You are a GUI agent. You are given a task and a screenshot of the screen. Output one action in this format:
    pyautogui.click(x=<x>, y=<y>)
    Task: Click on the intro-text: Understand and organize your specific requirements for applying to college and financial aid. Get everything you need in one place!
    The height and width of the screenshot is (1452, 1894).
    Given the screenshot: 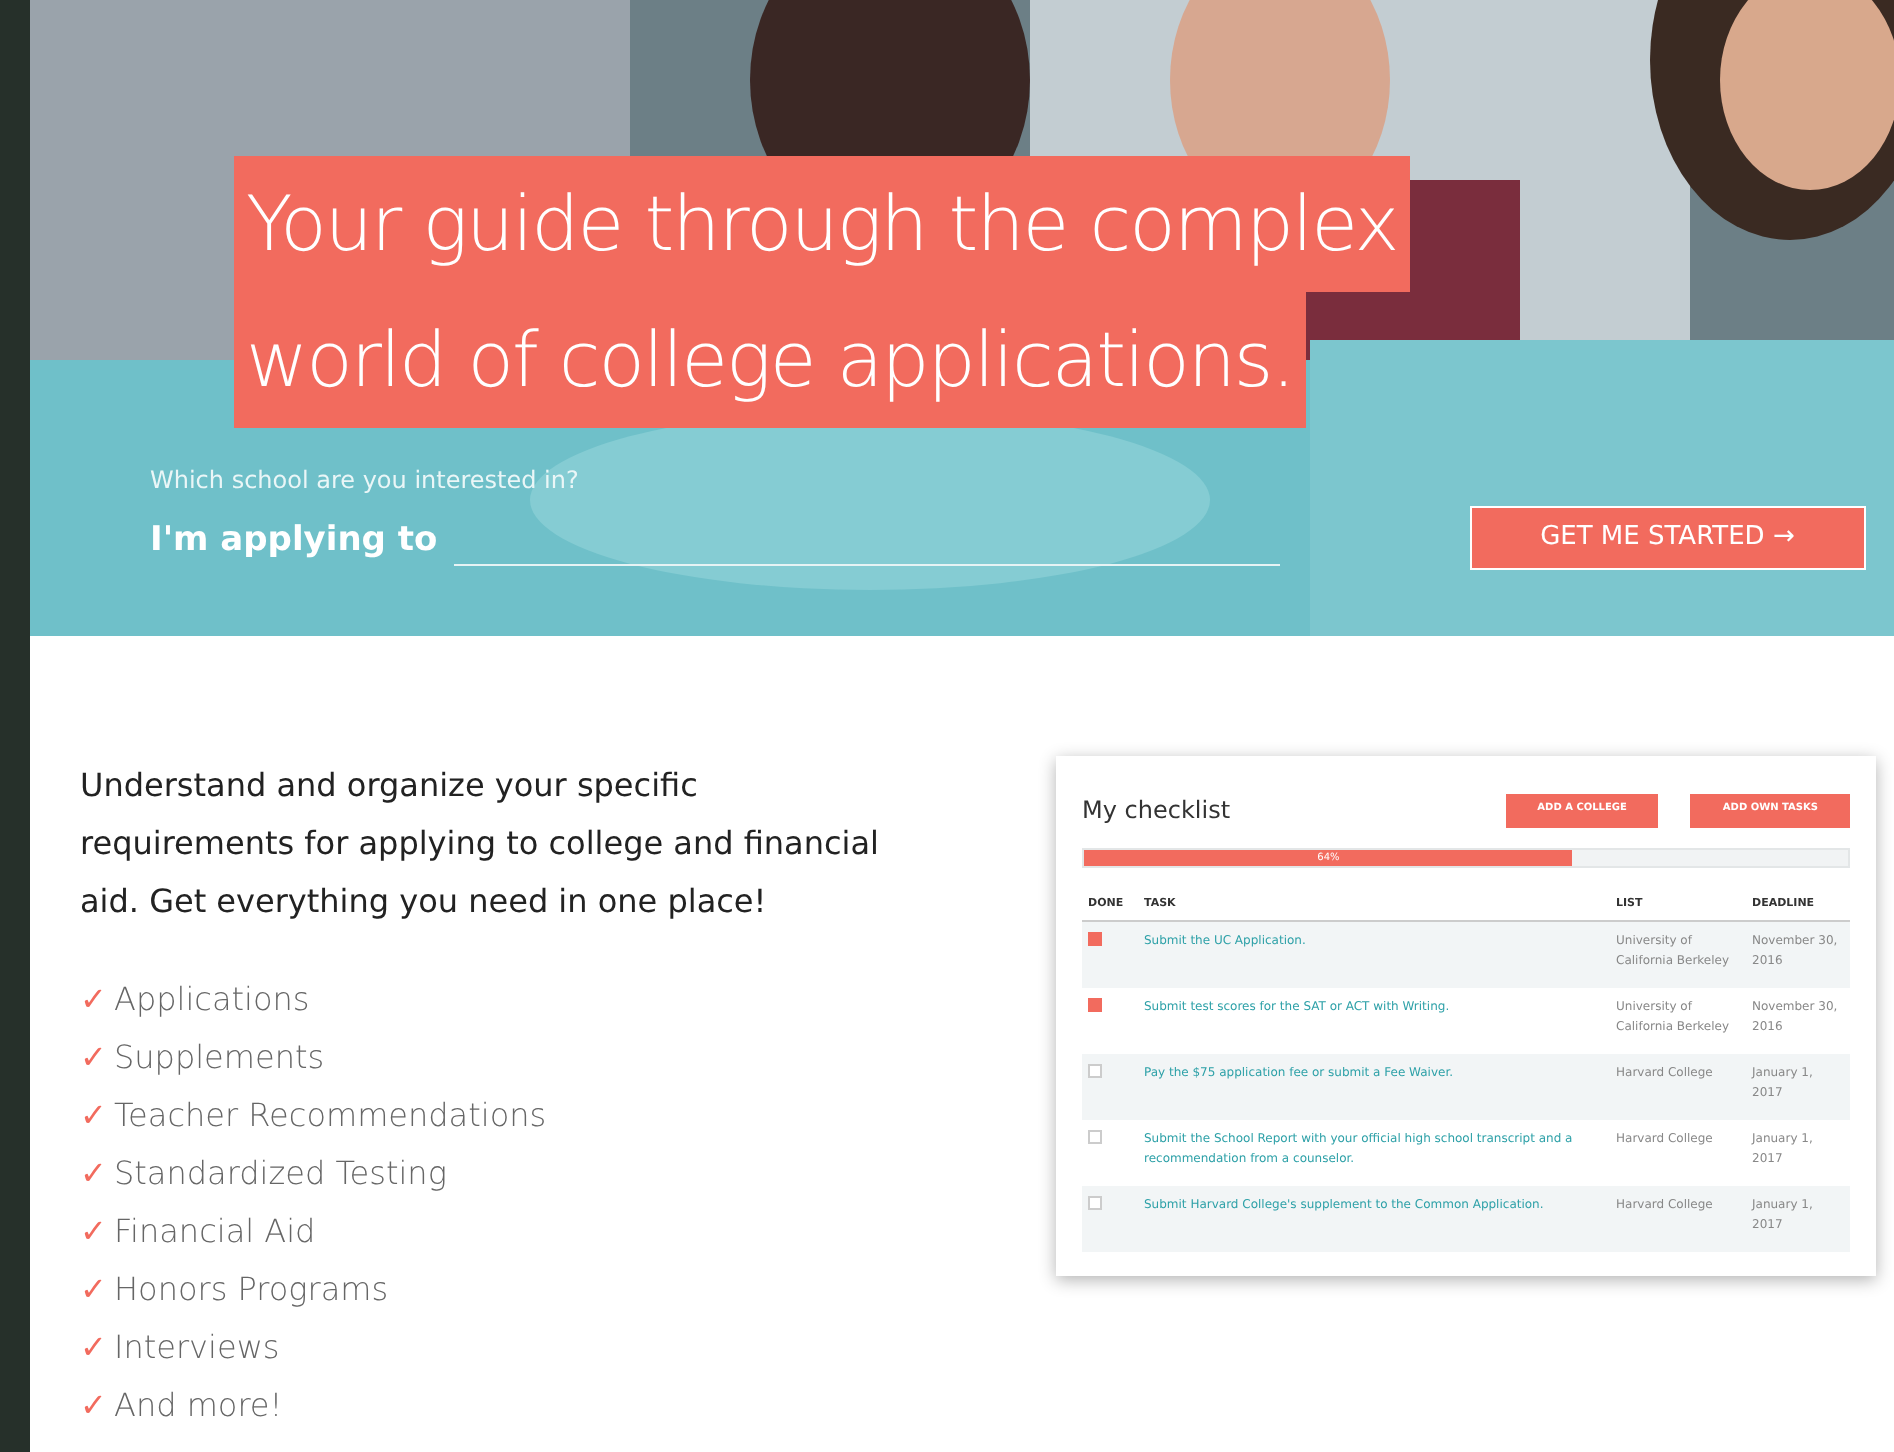 What is the action you would take?
    pyautogui.click(x=480, y=844)
    